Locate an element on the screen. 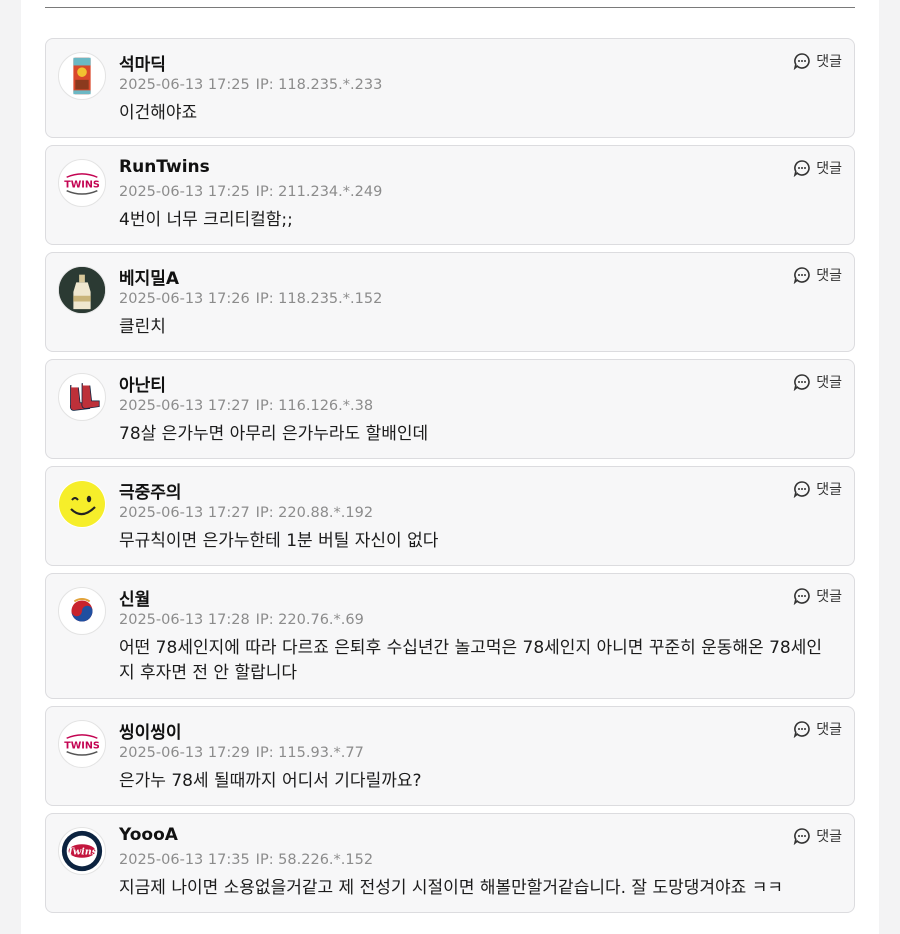  comment-meta: 2025-06-13 17:27 IP: 220.88.*.192 is located at coordinates (246, 513).